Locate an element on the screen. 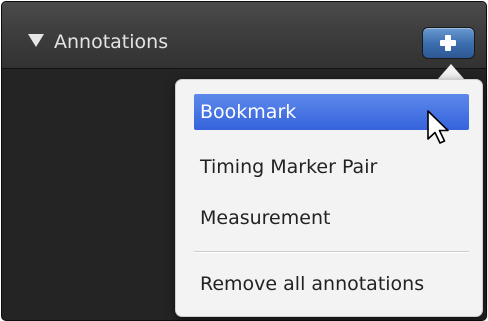 Image resolution: width=488 pixels, height=321 pixels. add-annotation-button is located at coordinates (448, 43).